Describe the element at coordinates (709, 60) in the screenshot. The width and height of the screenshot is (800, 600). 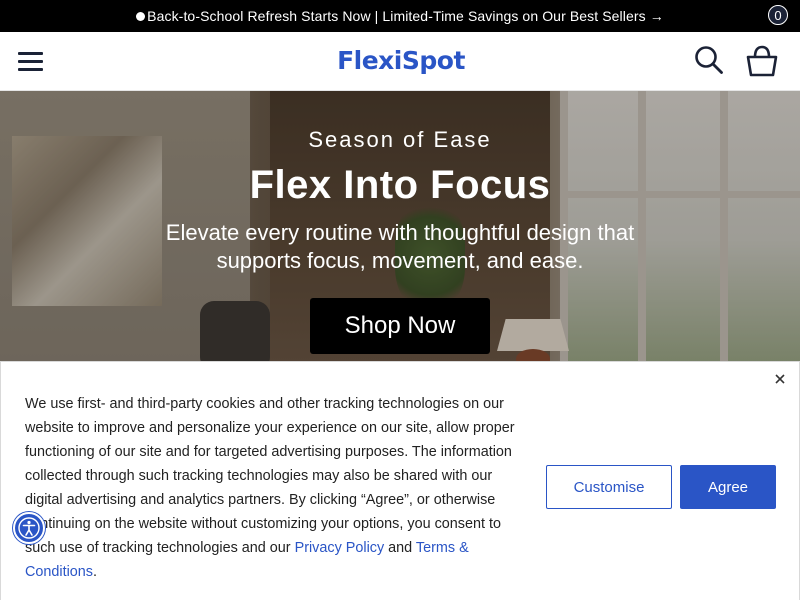
I see `search-icon` at that location.